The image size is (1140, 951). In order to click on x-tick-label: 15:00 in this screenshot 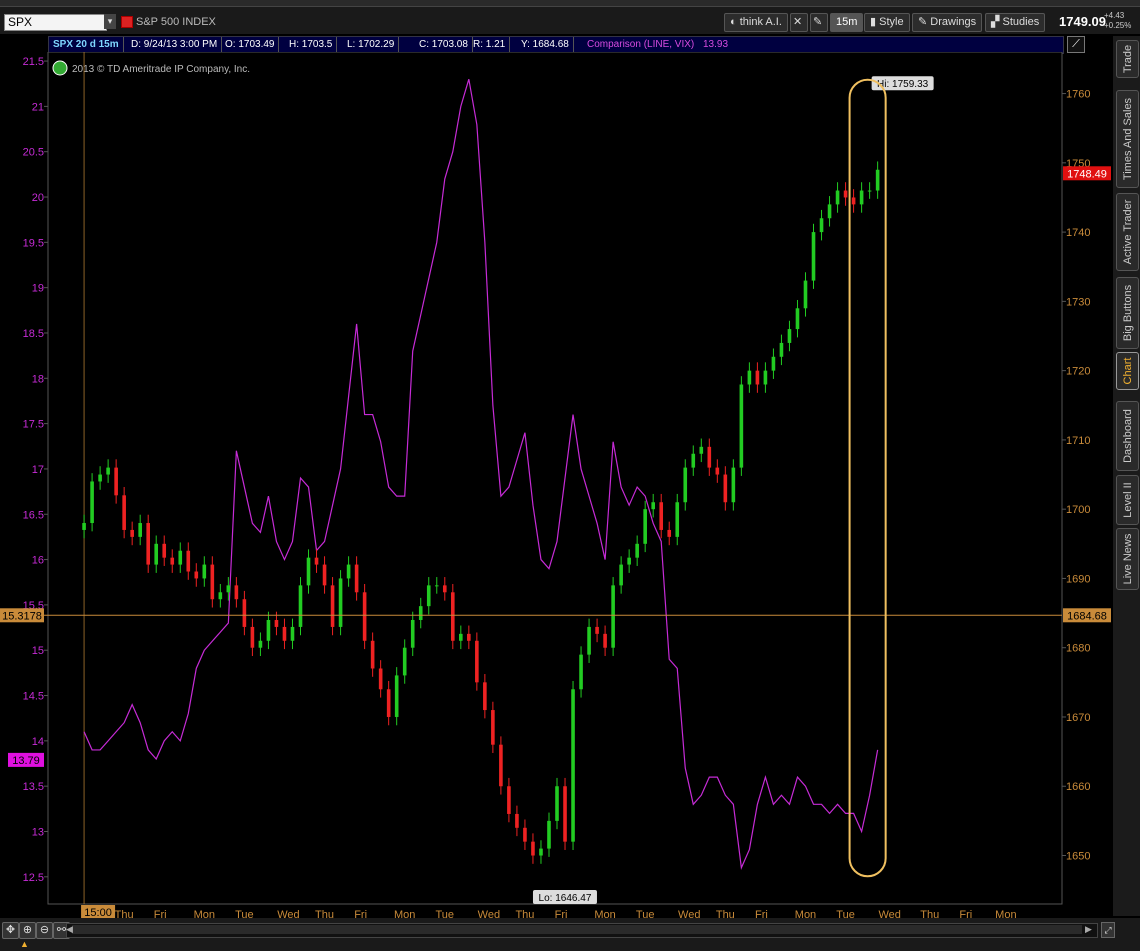, I will do `click(98, 912)`.